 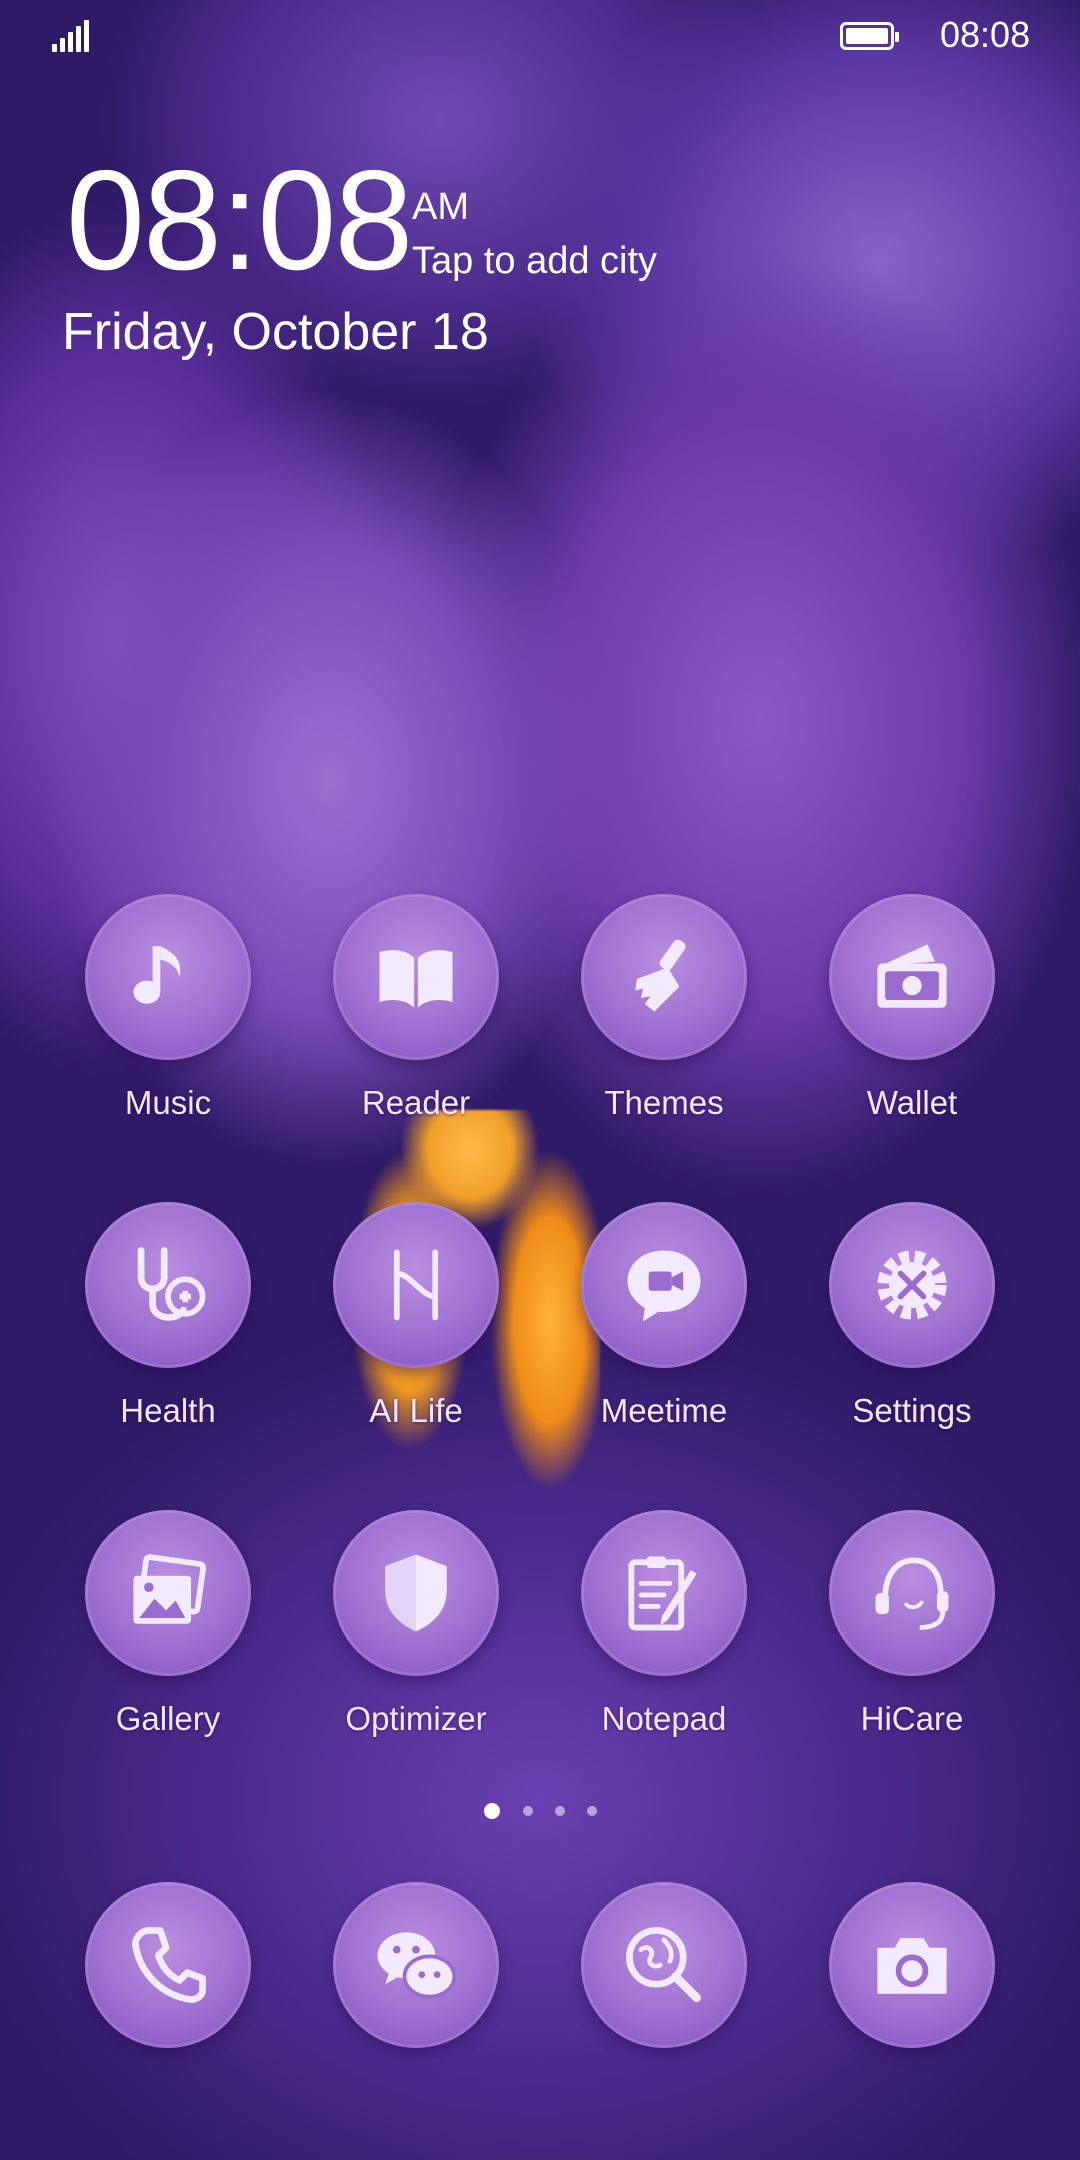 I want to click on browser-search-icon, so click(x=663, y=1964).